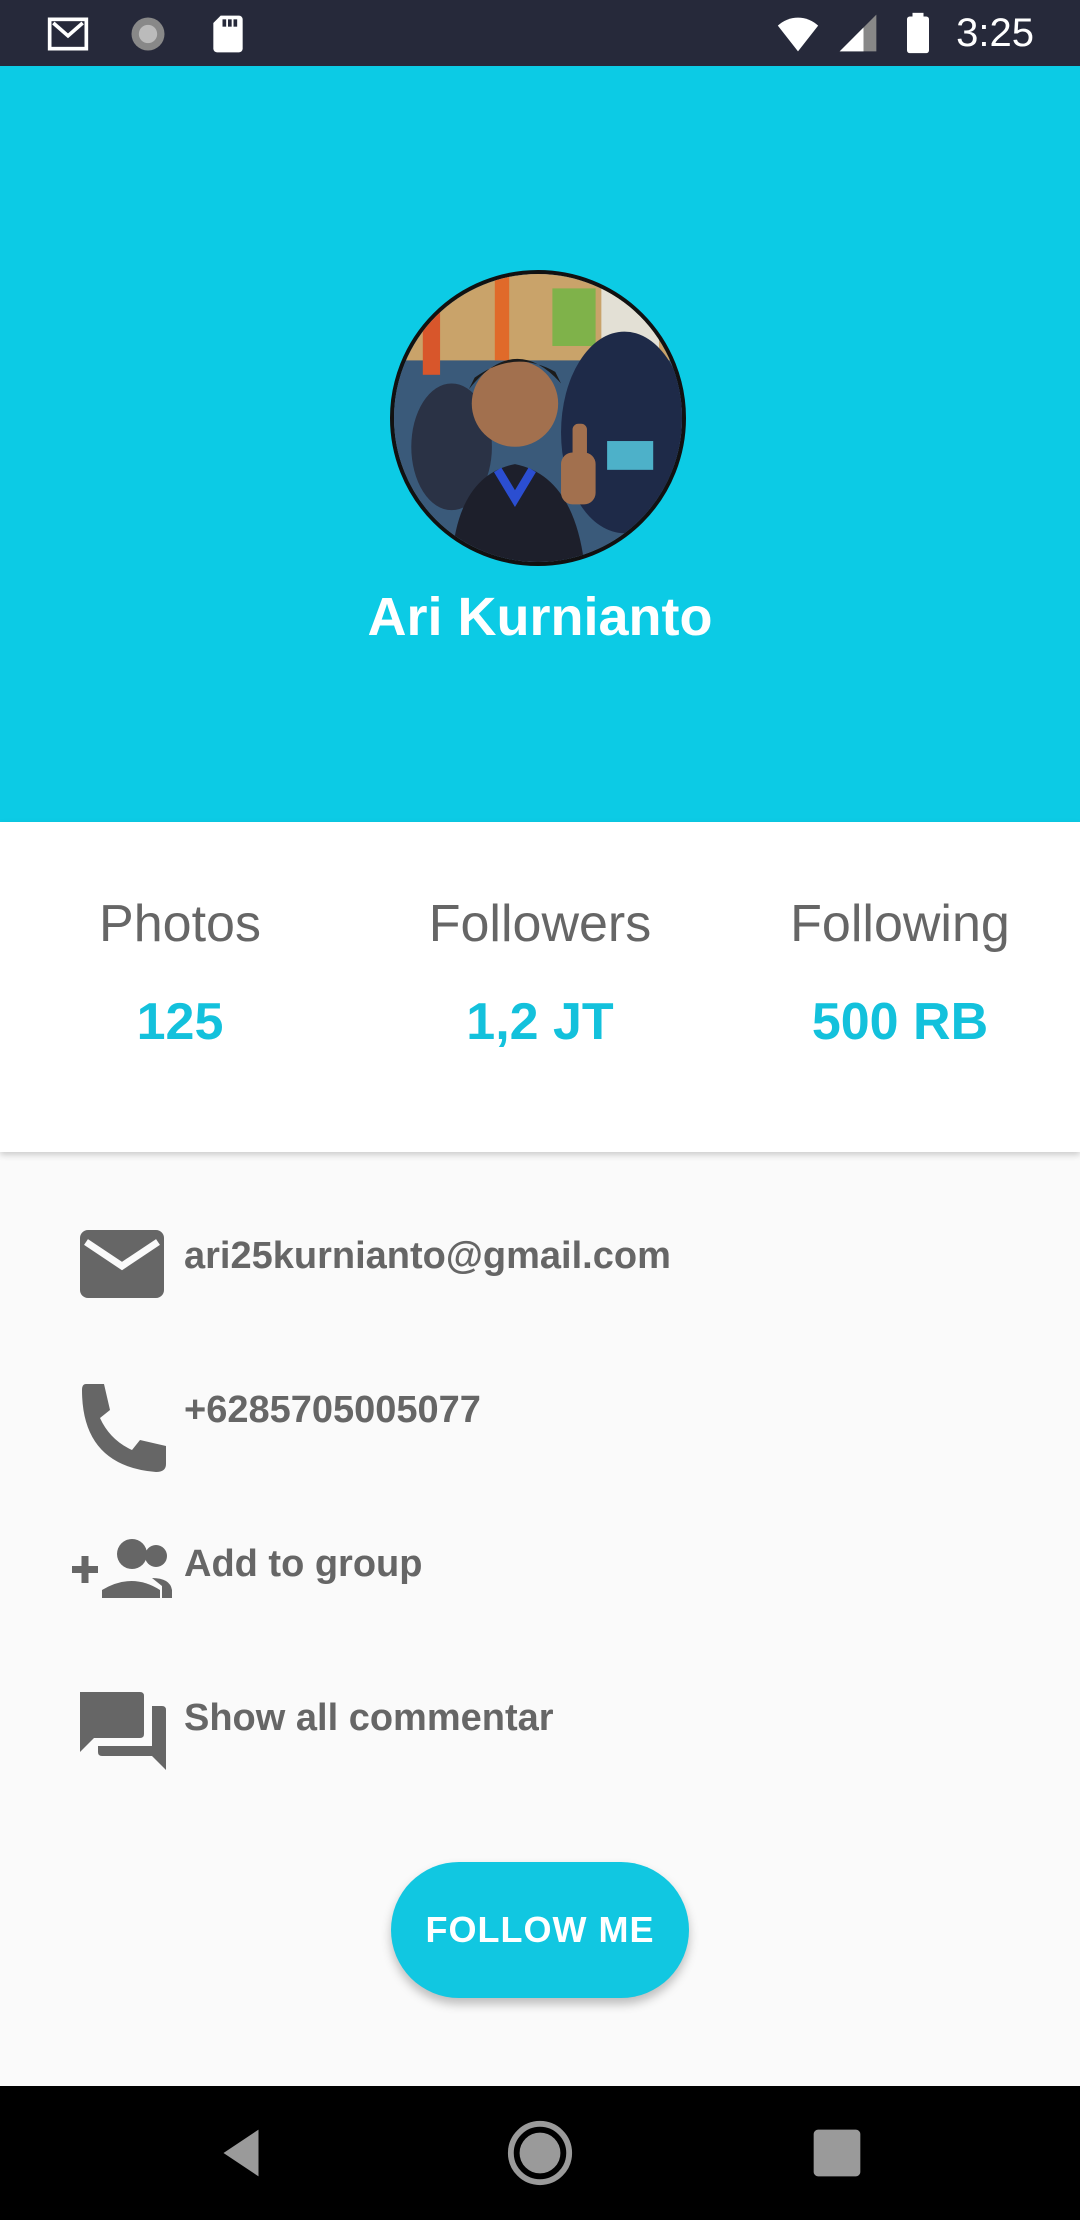 Image resolution: width=1080 pixels, height=2220 pixels. What do you see at coordinates (900, 1022) in the screenshot?
I see `stat-value: 500 RB` at bounding box center [900, 1022].